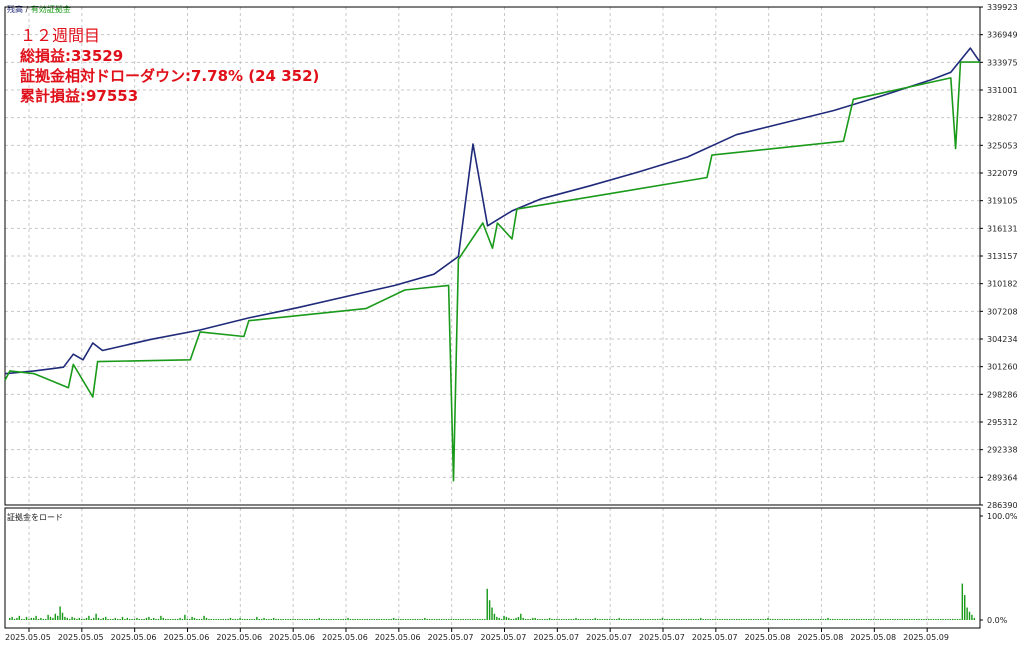 The height and width of the screenshot is (649, 1024). What do you see at coordinates (1002, 516) in the screenshot?
I see `sub-y-tick-label: 100.0%` at bounding box center [1002, 516].